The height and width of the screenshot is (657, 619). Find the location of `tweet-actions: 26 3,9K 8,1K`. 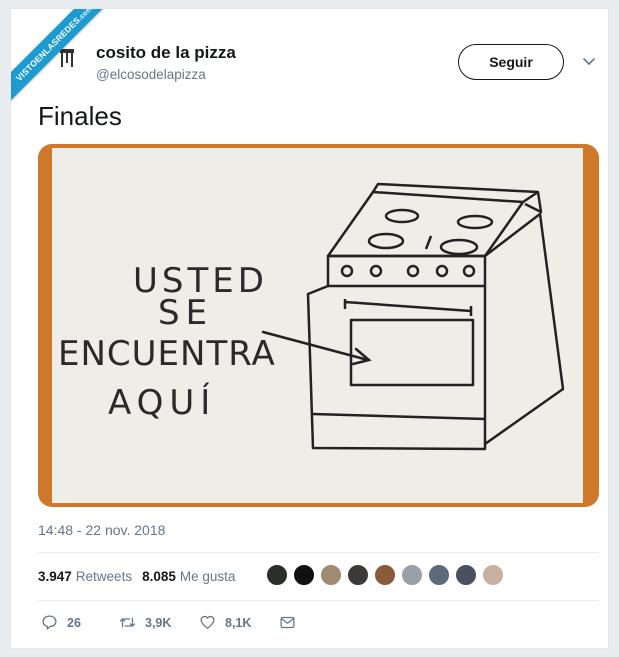

tweet-actions: 26 3,9K 8,1K is located at coordinates (168, 622).